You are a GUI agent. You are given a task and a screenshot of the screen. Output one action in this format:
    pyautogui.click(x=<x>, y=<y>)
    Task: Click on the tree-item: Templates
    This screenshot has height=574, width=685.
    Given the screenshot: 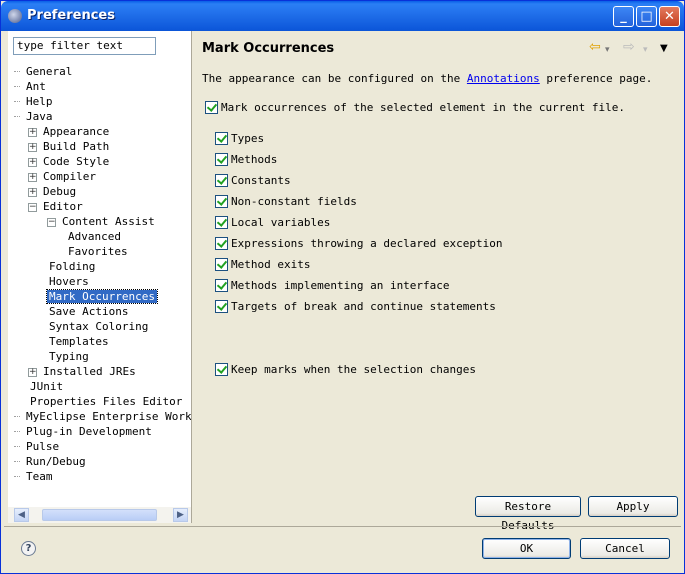 What is the action you would take?
    pyautogui.click(x=79, y=341)
    